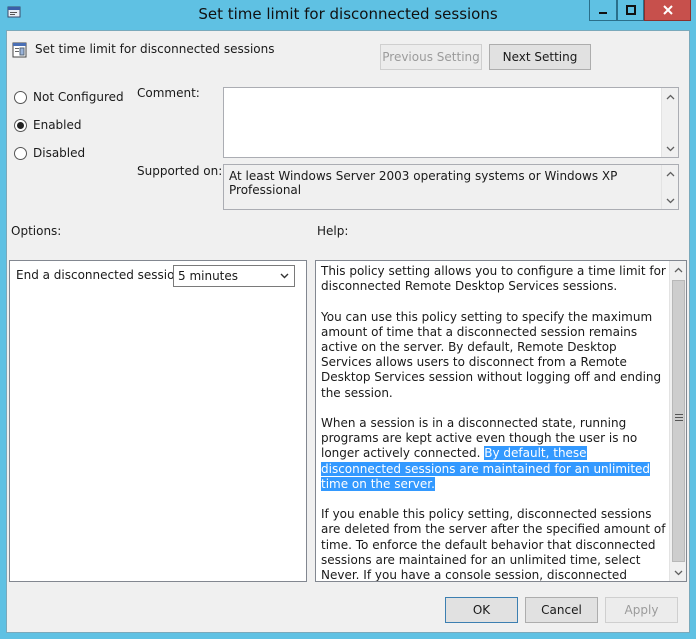 The width and height of the screenshot is (696, 639). I want to click on supported-on-label: Supported on:, so click(180, 171).